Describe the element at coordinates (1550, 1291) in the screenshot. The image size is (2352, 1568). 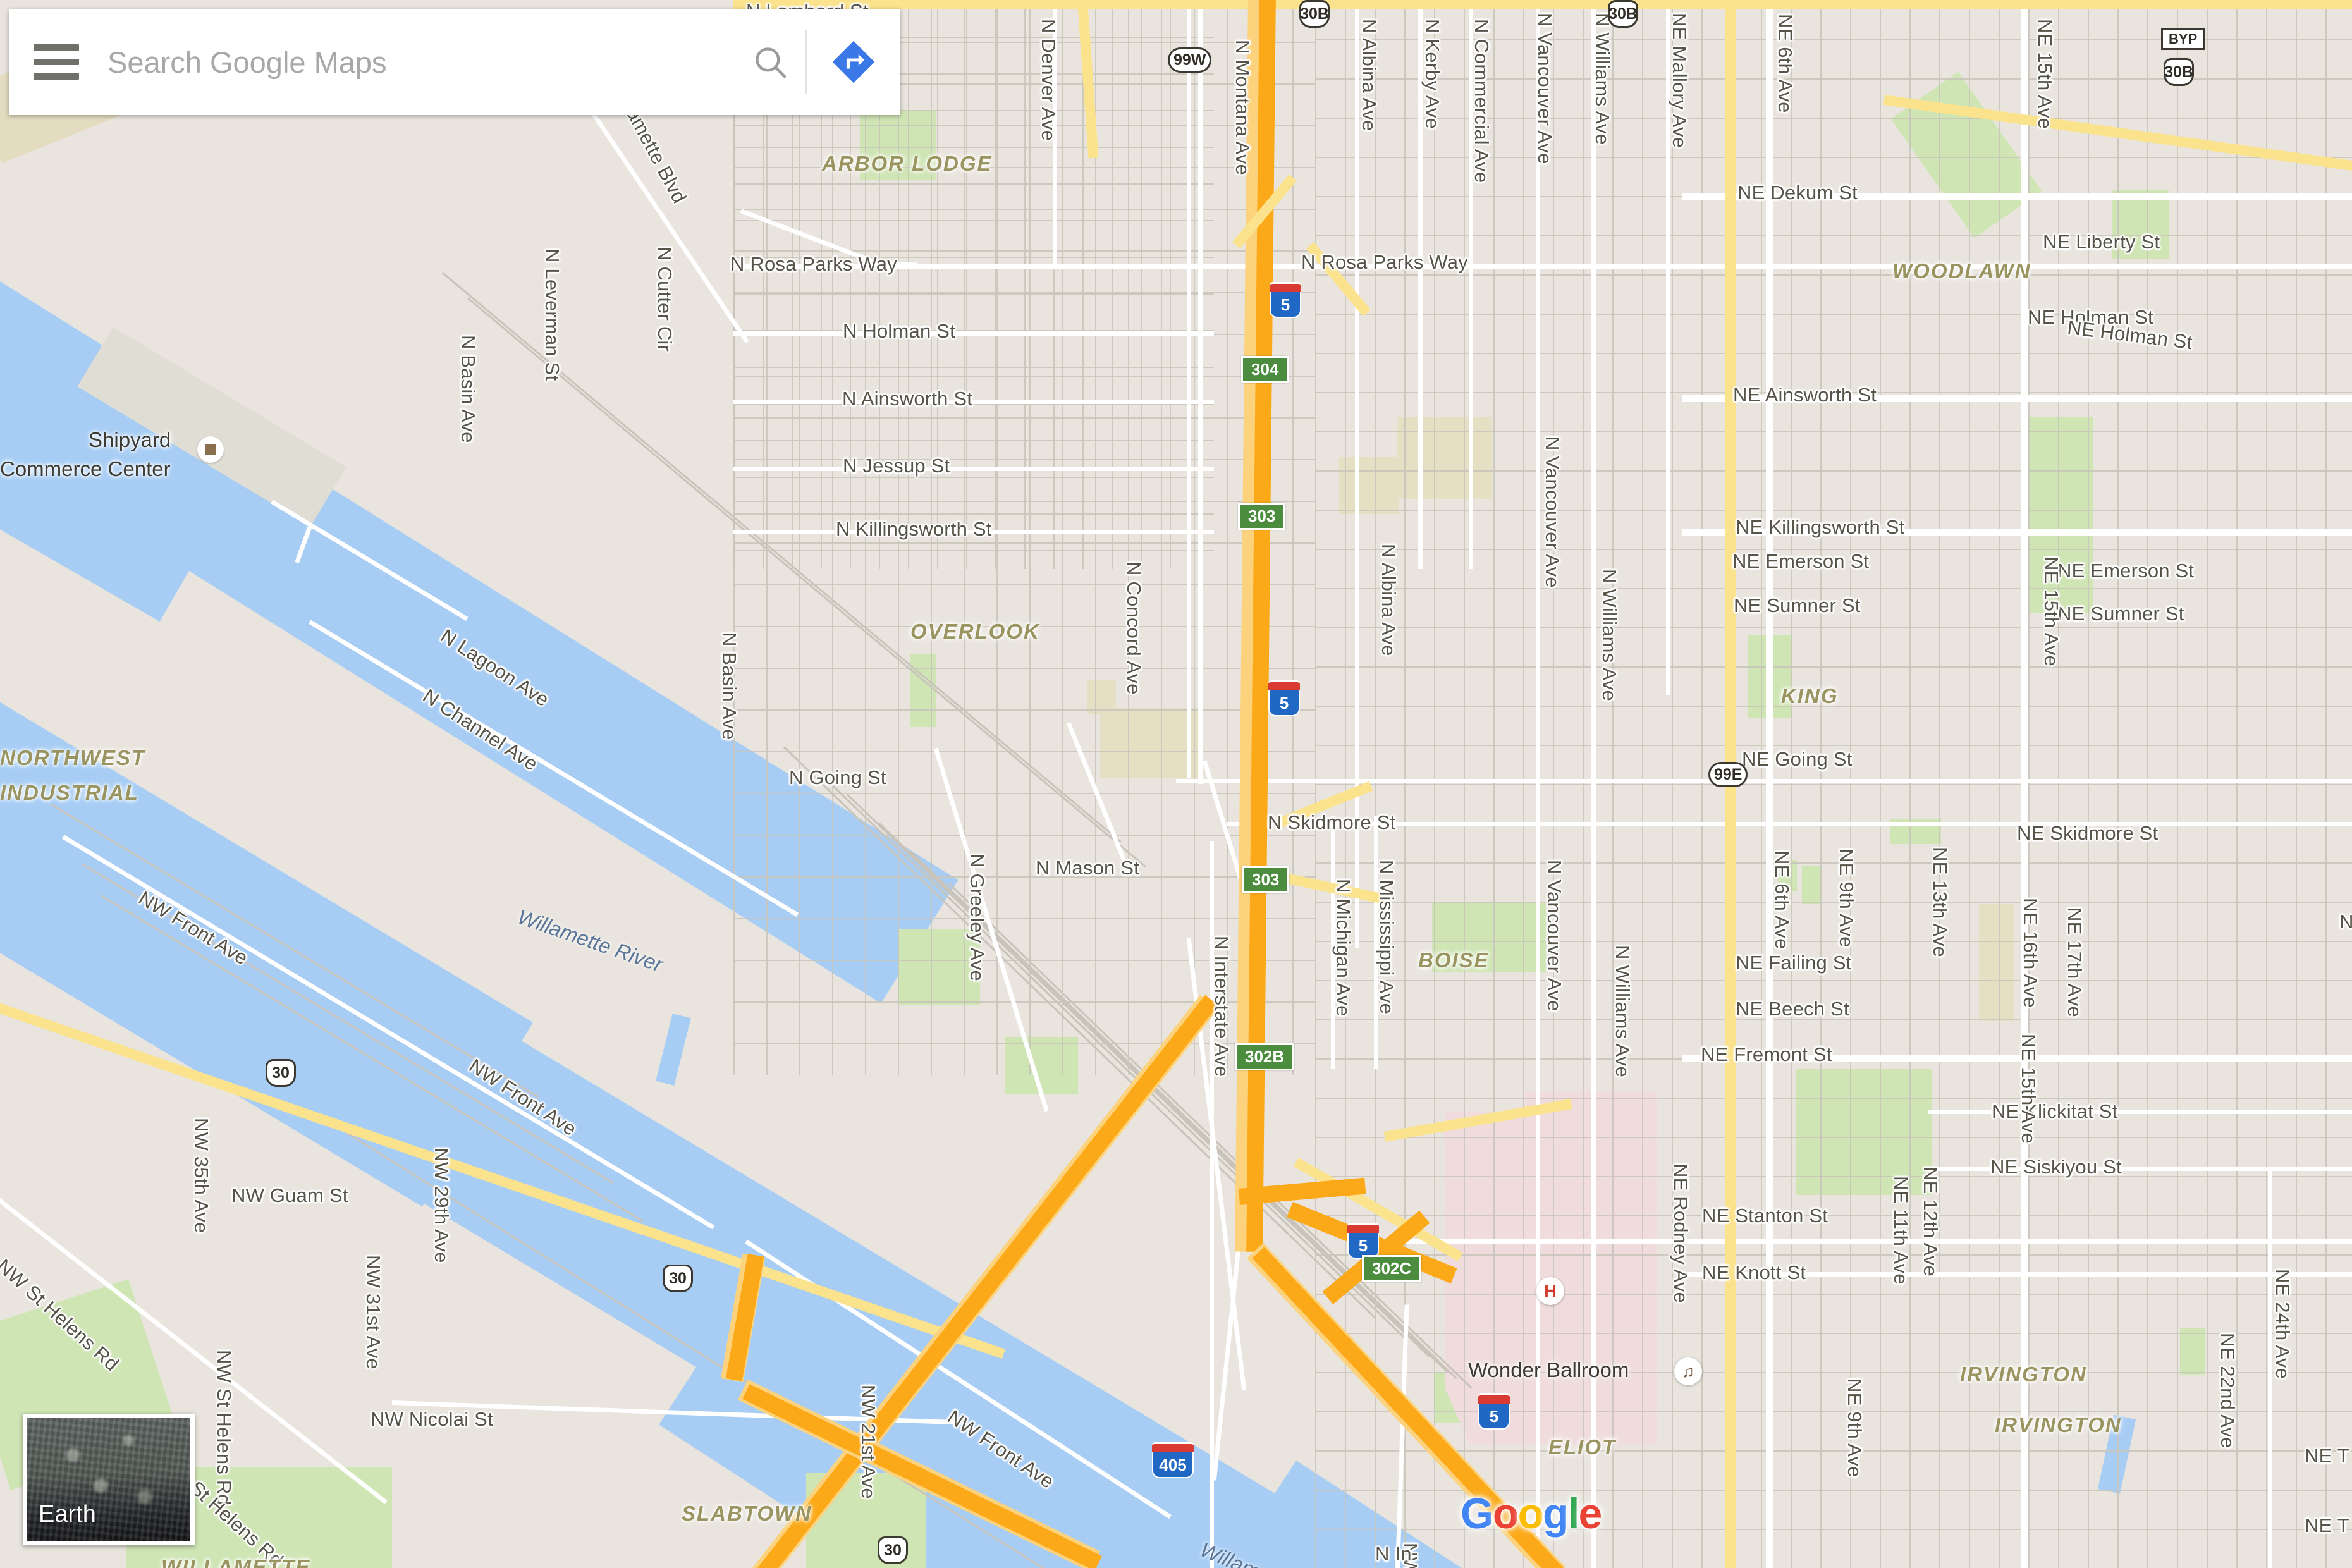
I see `hospital-icon: H` at that location.